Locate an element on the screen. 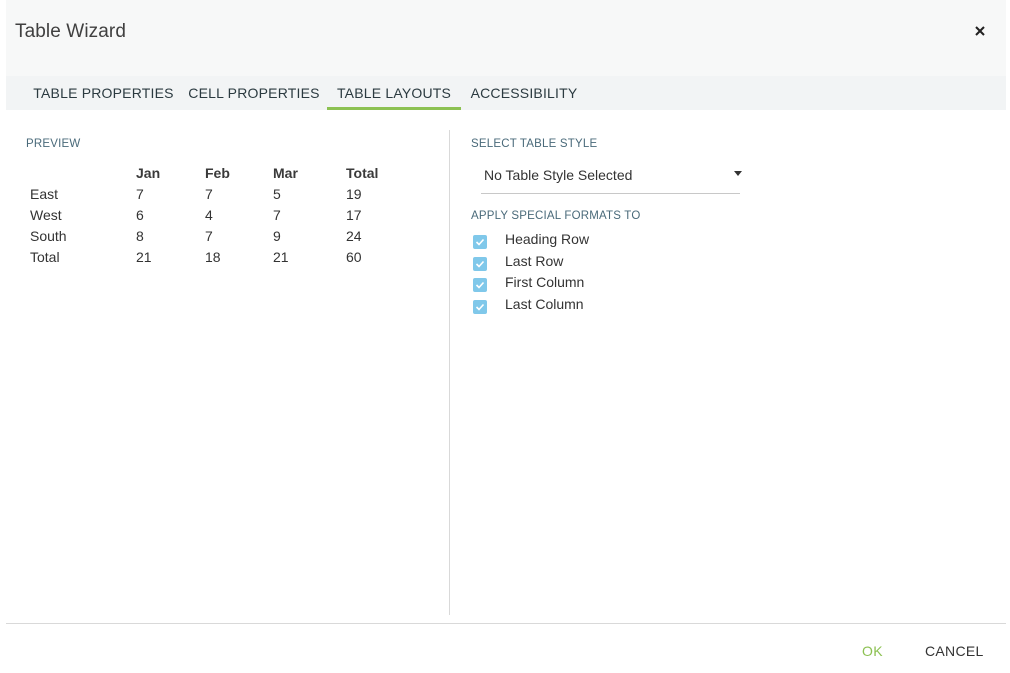  preview-cell: 9 is located at coordinates (277, 235).